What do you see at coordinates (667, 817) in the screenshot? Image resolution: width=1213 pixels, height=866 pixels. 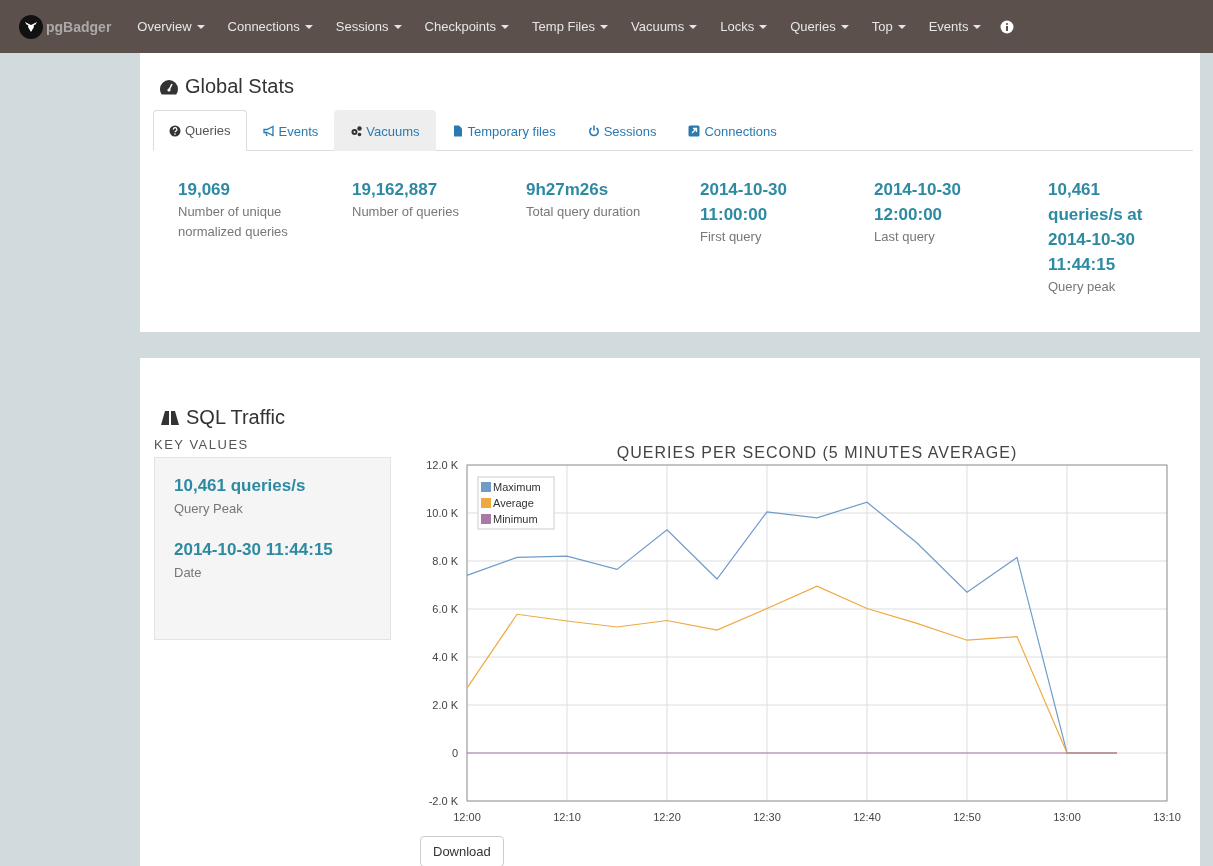 I see `x-tick-label: 12:20` at bounding box center [667, 817].